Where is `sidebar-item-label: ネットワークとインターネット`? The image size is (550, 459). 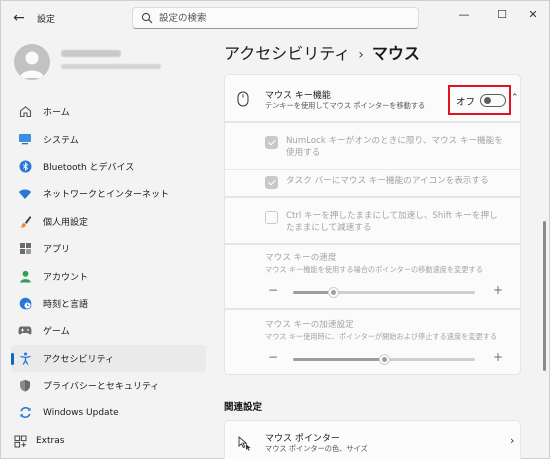
sidebar-item-label: ネットワークとインターネット is located at coordinates (106, 195).